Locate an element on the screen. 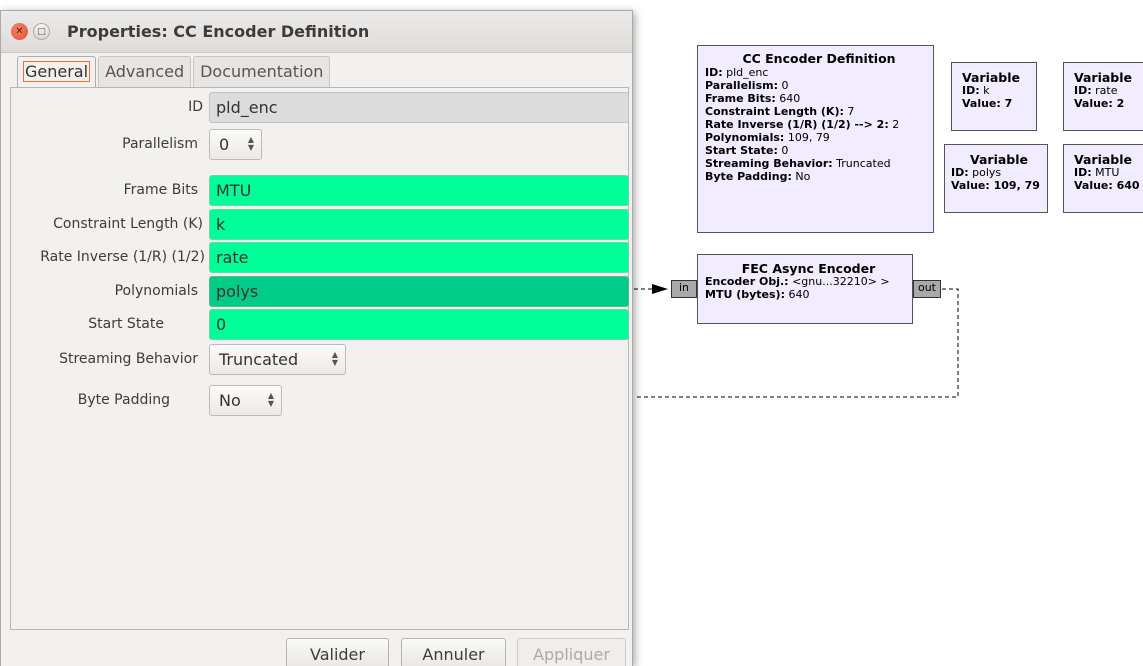 The image size is (1143, 666). variable-value: 109, 79 is located at coordinates (1014, 185).